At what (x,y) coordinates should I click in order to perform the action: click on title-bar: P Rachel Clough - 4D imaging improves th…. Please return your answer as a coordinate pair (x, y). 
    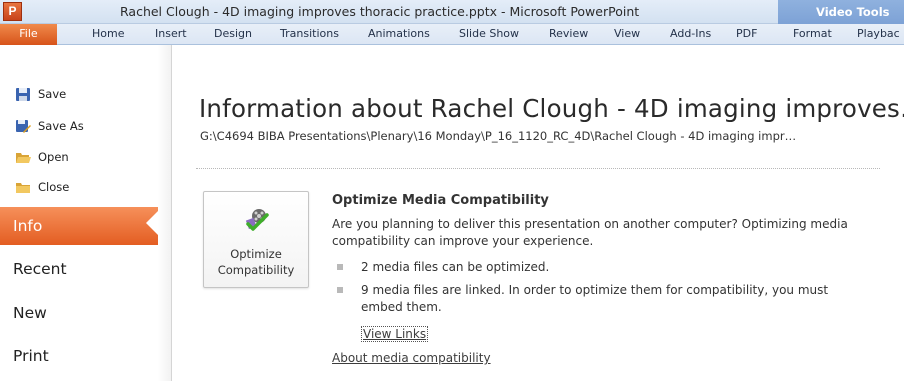
    Looking at the image, I should click on (452, 12).